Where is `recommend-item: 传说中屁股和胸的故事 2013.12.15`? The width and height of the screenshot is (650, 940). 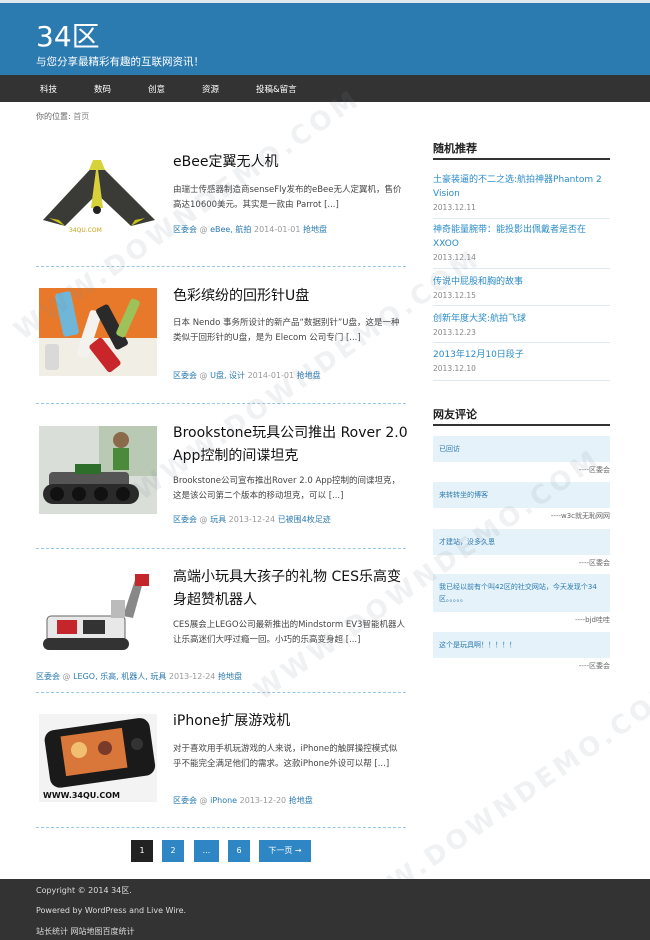 recommend-item: 传说中屁股和胸的故事 2013.12.15 is located at coordinates (521, 287).